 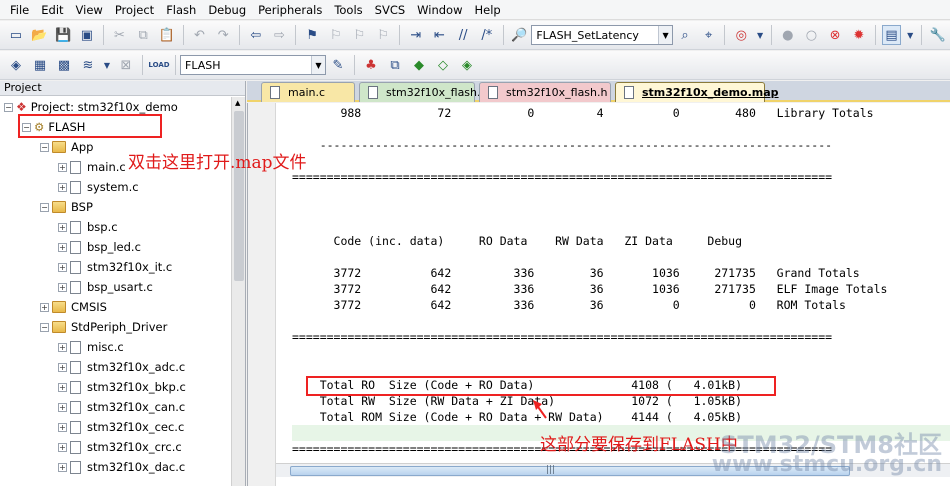 I want to click on breakpoint-kill-all-icon: ✹, so click(x=859, y=35).